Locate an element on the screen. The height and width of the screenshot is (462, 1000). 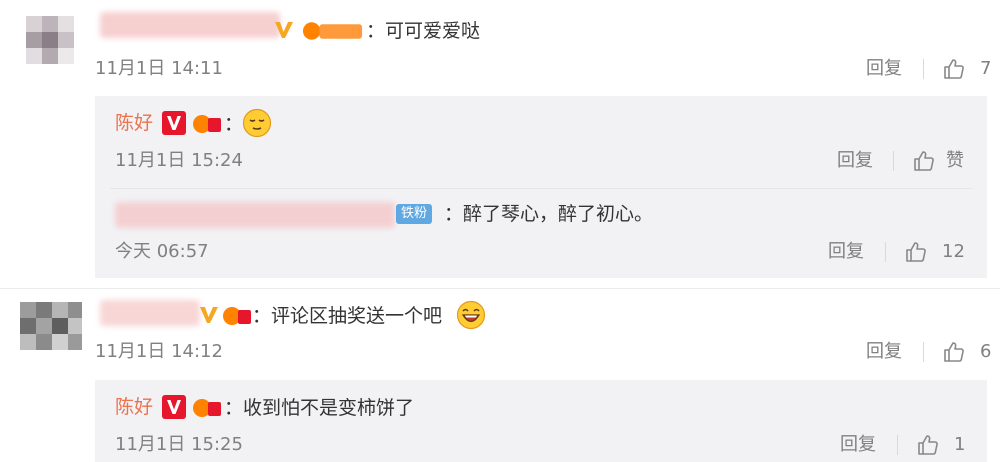
comment-text: 可可爱爱哒 is located at coordinates (433, 31).